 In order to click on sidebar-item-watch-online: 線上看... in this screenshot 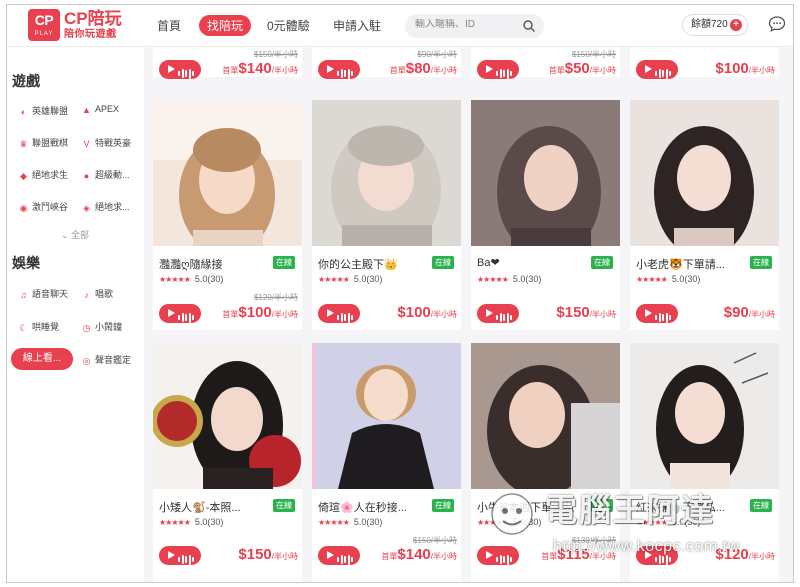, I will do `click(42, 359)`.